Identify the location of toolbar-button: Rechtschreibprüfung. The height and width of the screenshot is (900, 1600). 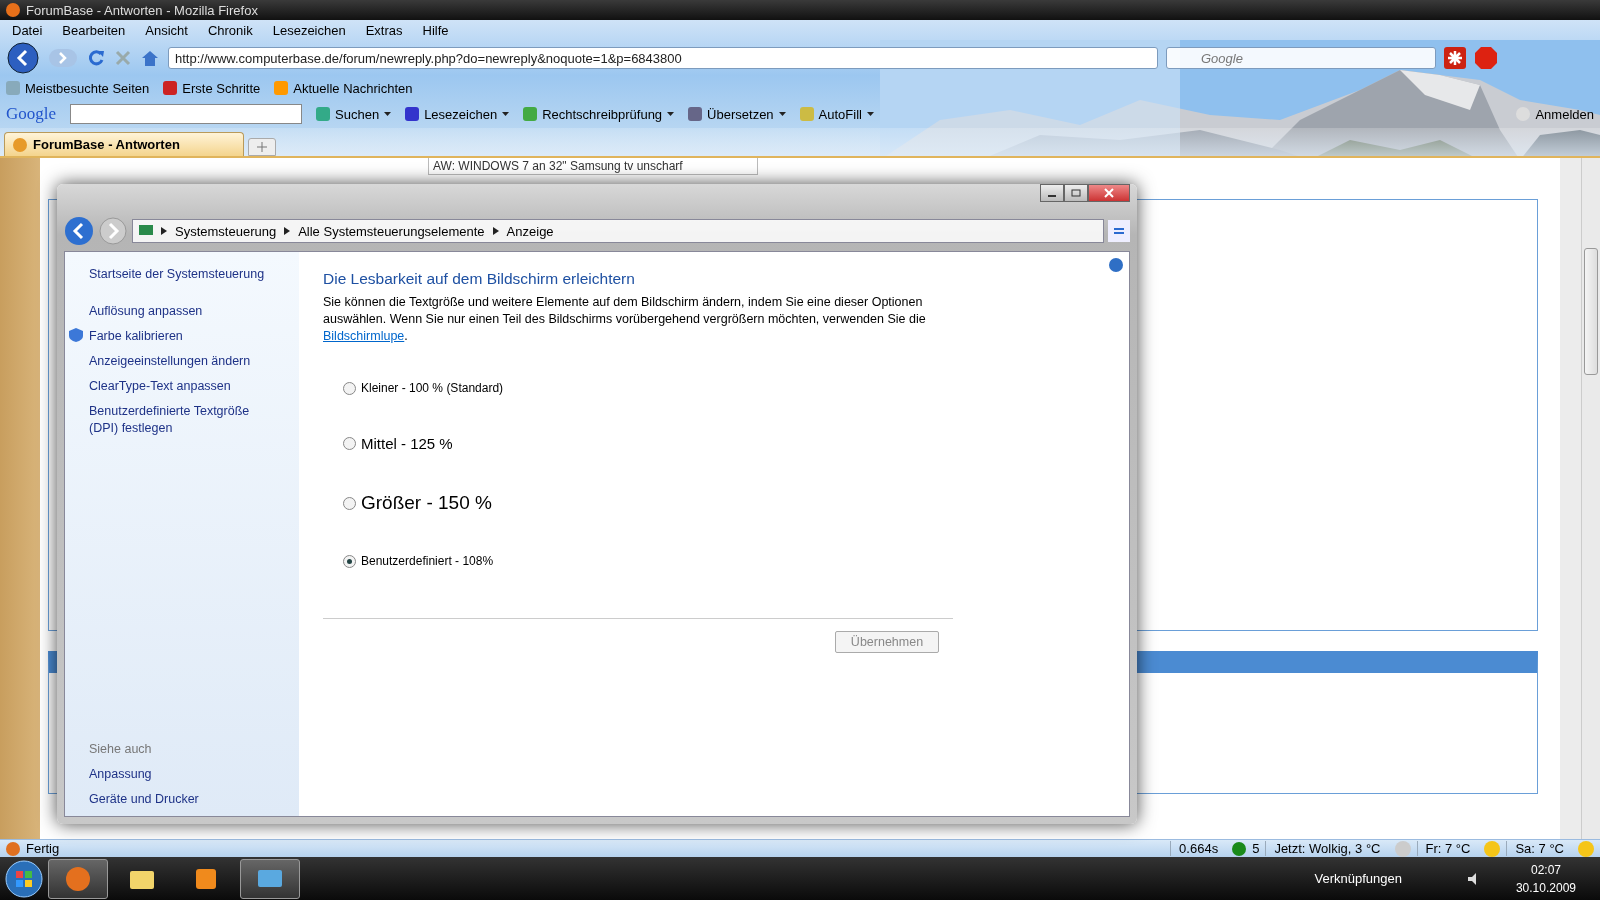
(599, 114).